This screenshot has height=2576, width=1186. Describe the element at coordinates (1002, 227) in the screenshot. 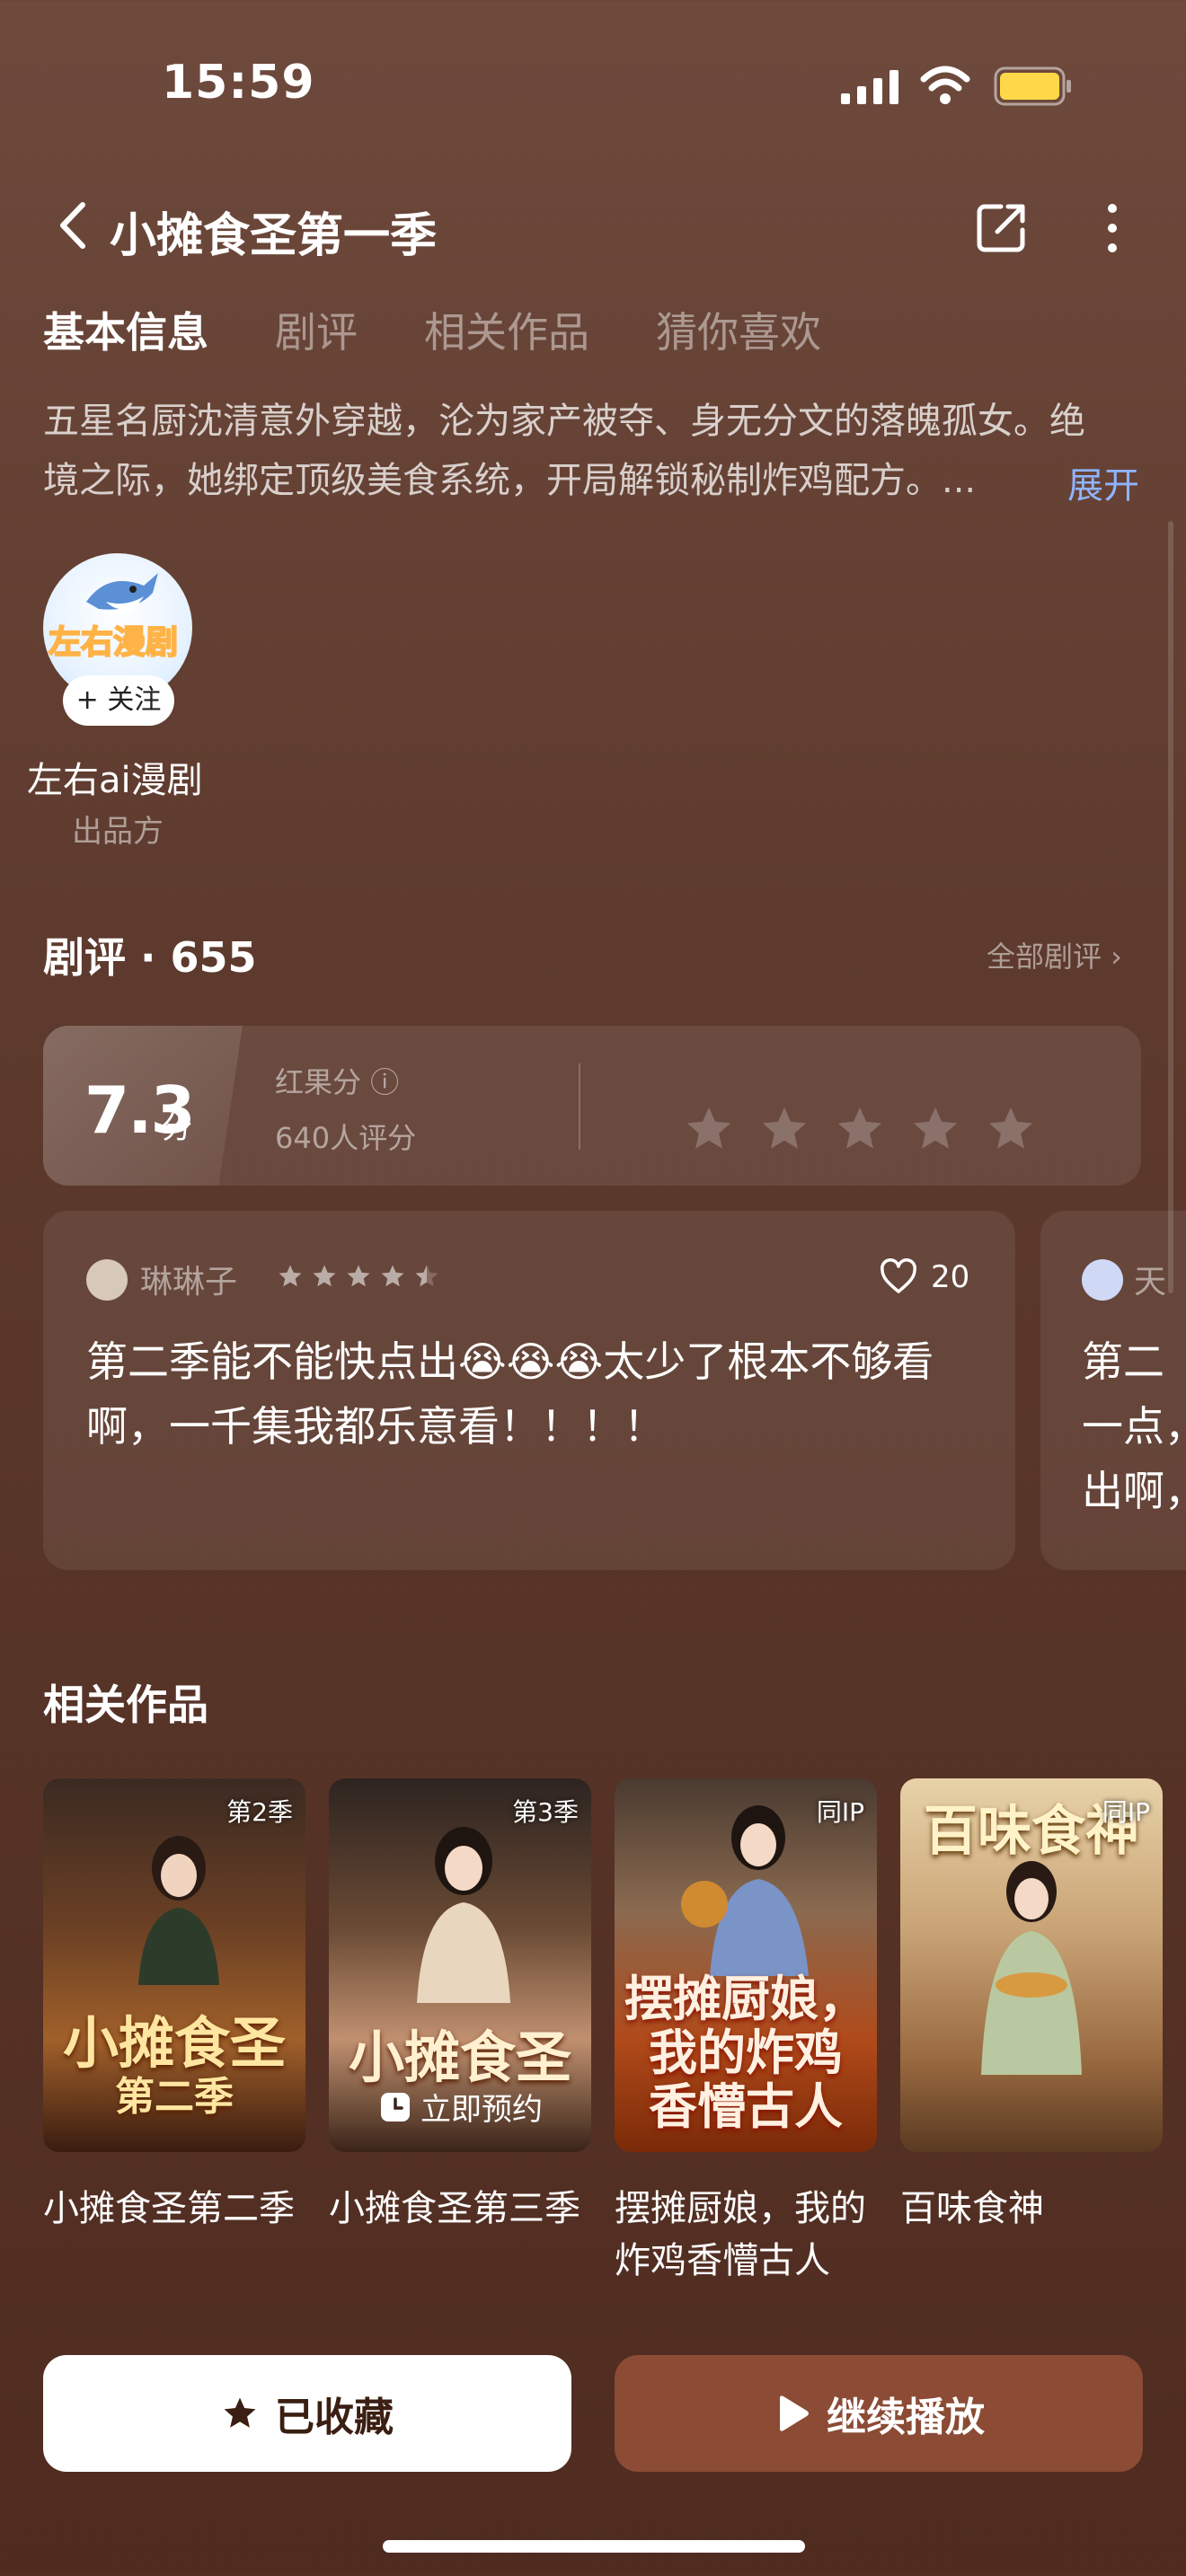

I see `share-icon` at that location.